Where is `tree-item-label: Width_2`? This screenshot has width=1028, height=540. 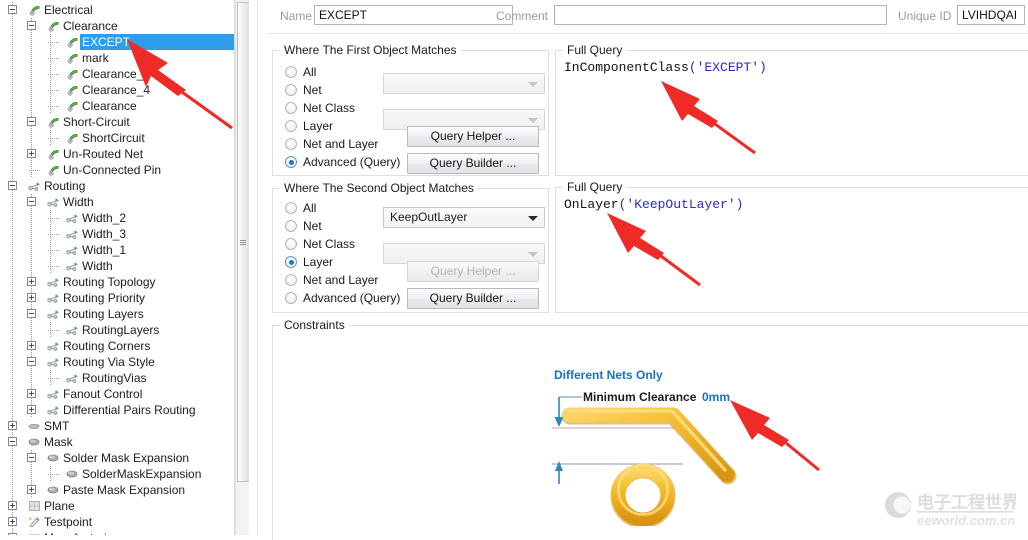 tree-item-label: Width_2 is located at coordinates (104, 218).